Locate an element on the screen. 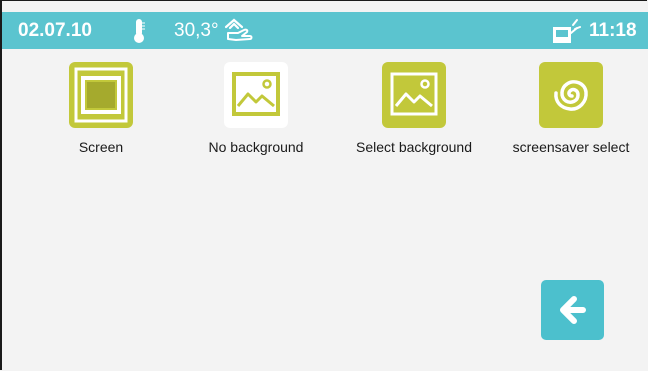 The width and height of the screenshot is (648, 371). intercom-icon is located at coordinates (567, 31).